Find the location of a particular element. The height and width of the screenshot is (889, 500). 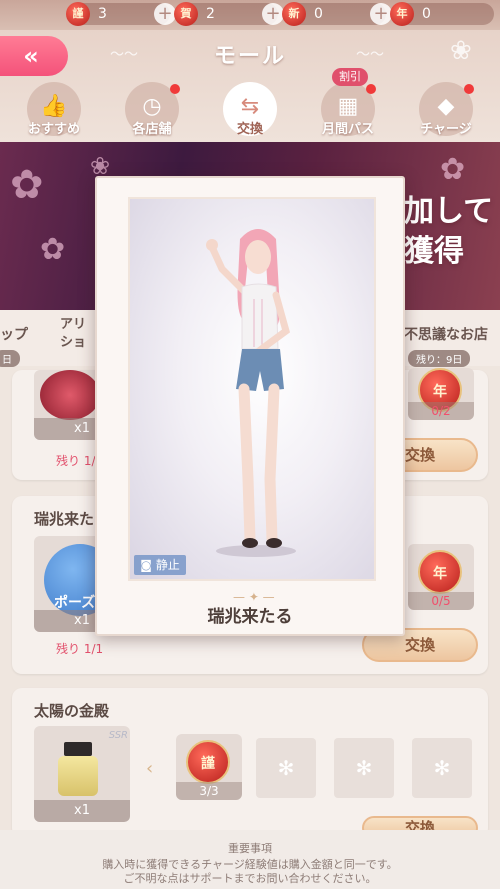

currency-slot-1: 謹 3 + is located at coordinates (121, 14).